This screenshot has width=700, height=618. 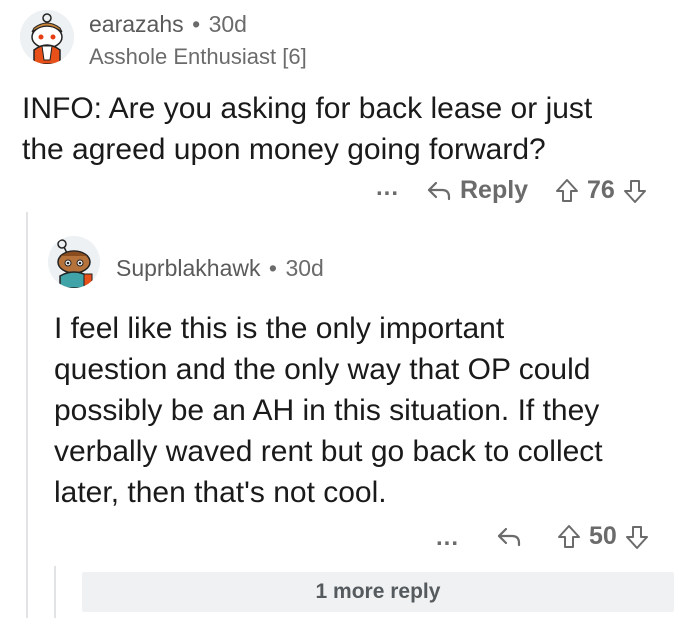 I want to click on vote-controls: 76, so click(x=601, y=190).